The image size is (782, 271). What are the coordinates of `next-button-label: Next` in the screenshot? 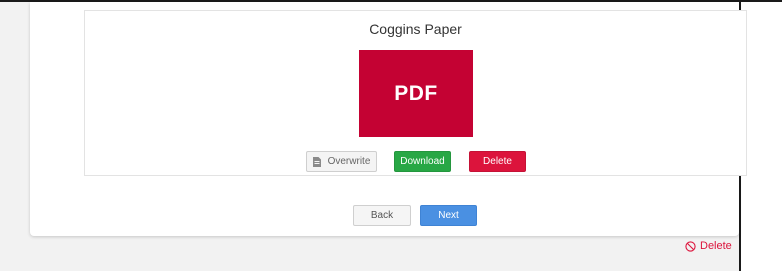 It's located at (448, 215).